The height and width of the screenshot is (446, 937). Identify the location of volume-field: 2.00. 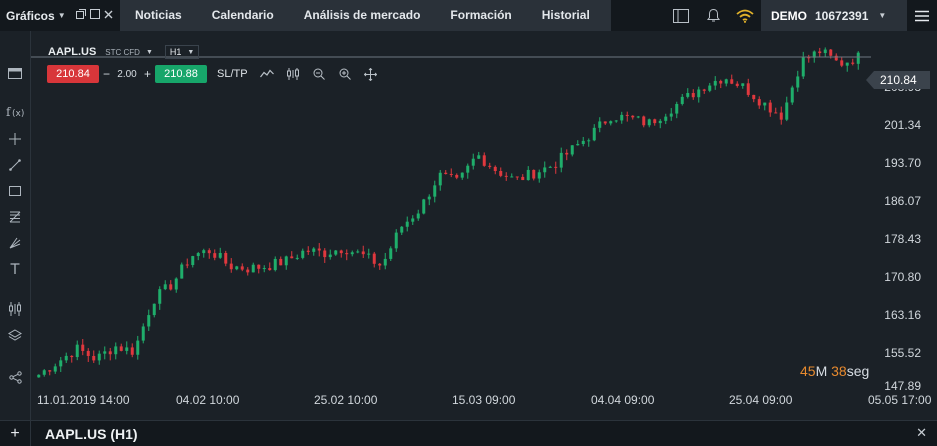
(127, 74).